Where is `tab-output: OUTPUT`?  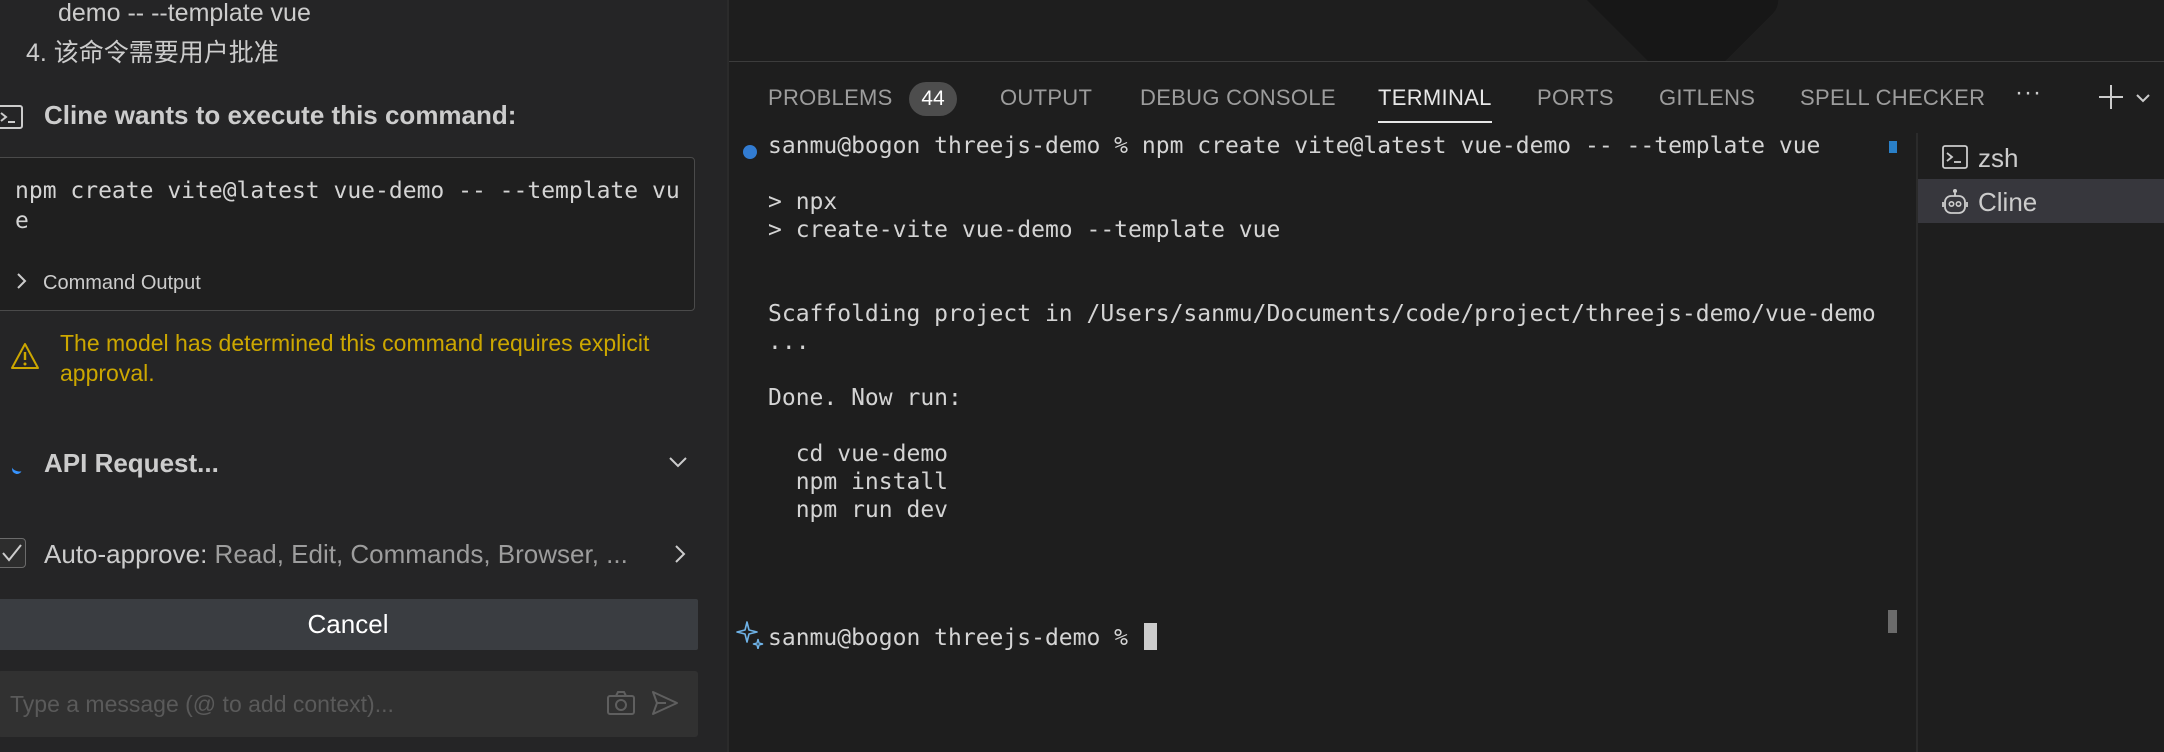 tab-output: OUTPUT is located at coordinates (1046, 98).